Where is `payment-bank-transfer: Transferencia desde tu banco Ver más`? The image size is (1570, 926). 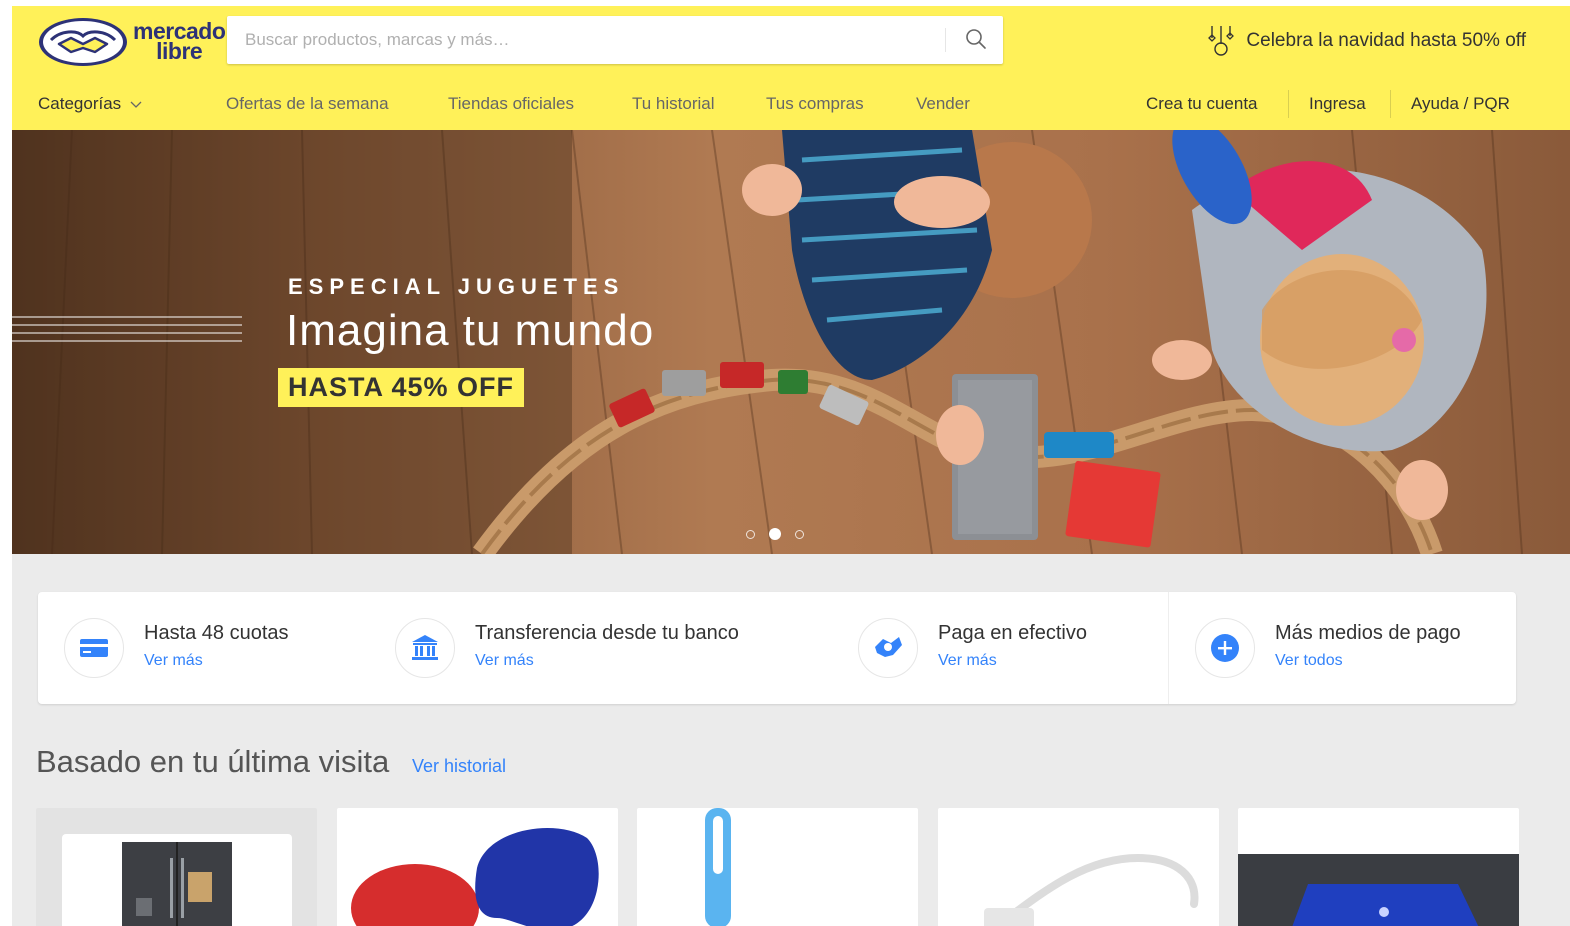
payment-bank-transfer: Transferencia desde tu banco Ver más is located at coordinates (625, 648).